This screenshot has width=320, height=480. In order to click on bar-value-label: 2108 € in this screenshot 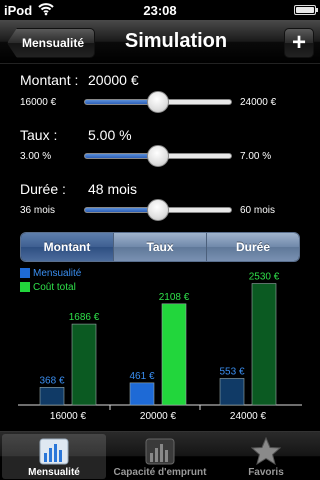, I will do `click(174, 297)`.